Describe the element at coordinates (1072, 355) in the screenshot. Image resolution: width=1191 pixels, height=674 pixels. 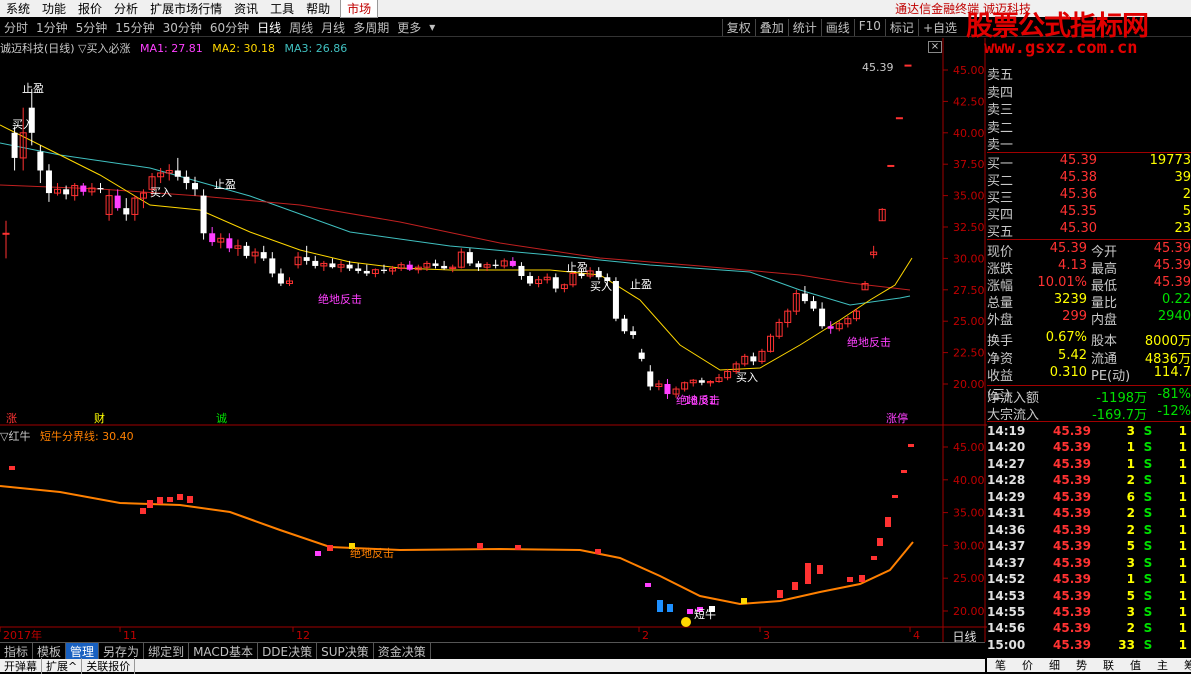
I see `stat-value: 5.42` at that location.